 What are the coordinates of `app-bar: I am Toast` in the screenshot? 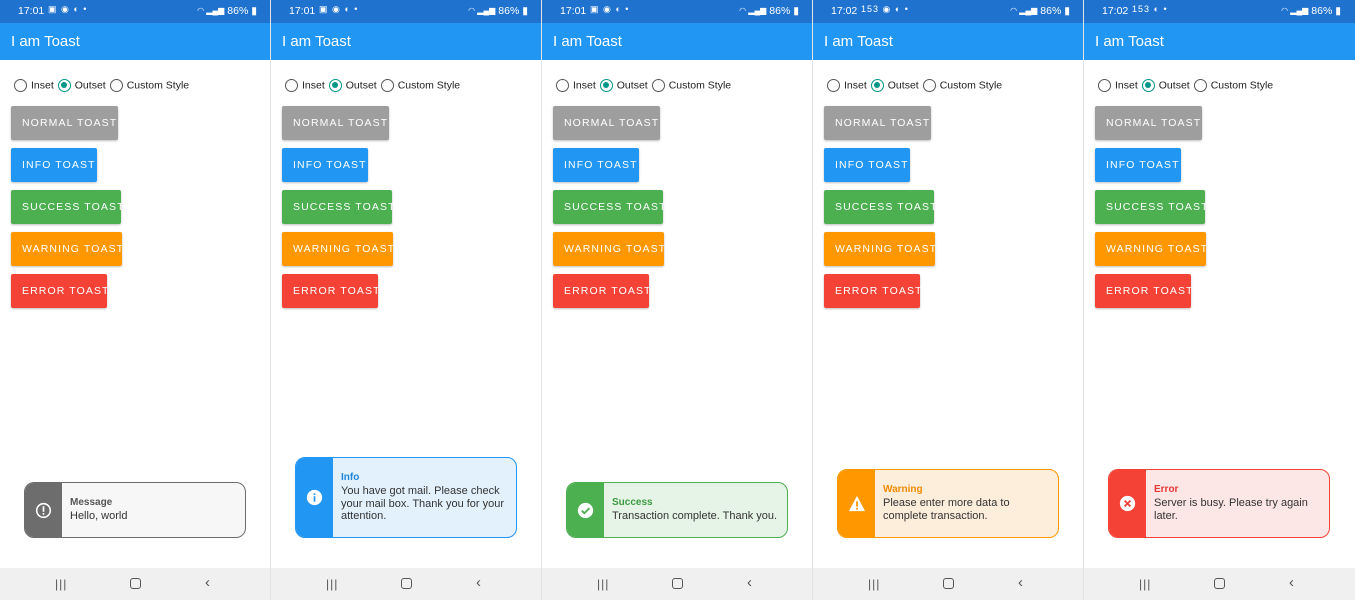 It's located at (406, 41).